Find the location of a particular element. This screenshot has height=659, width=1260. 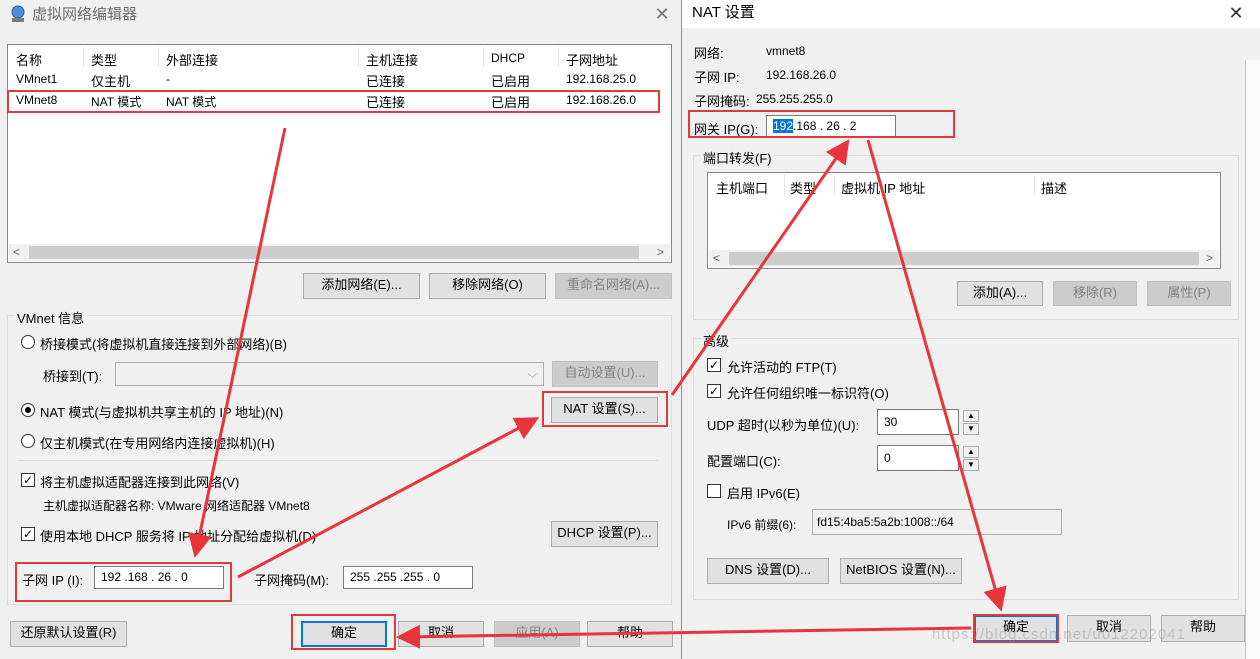

arrow-nat-settings-to-gateway is located at coordinates (760, 267).